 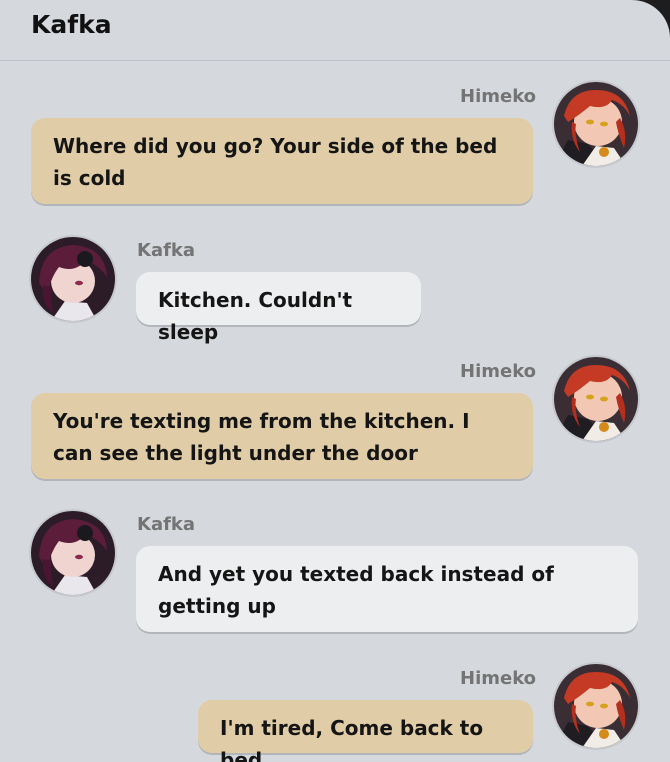 I want to click on chat-header: Kafka, so click(x=335, y=30).